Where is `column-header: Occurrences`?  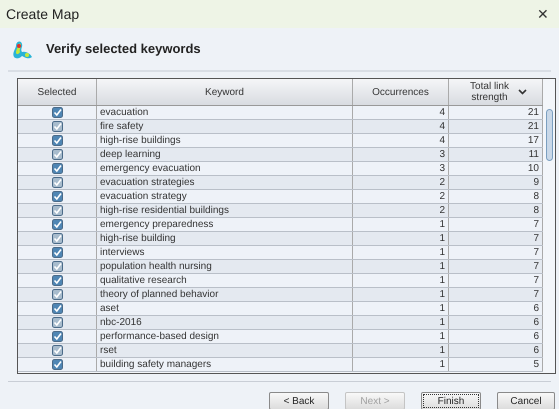 column-header: Occurrences is located at coordinates (401, 92).